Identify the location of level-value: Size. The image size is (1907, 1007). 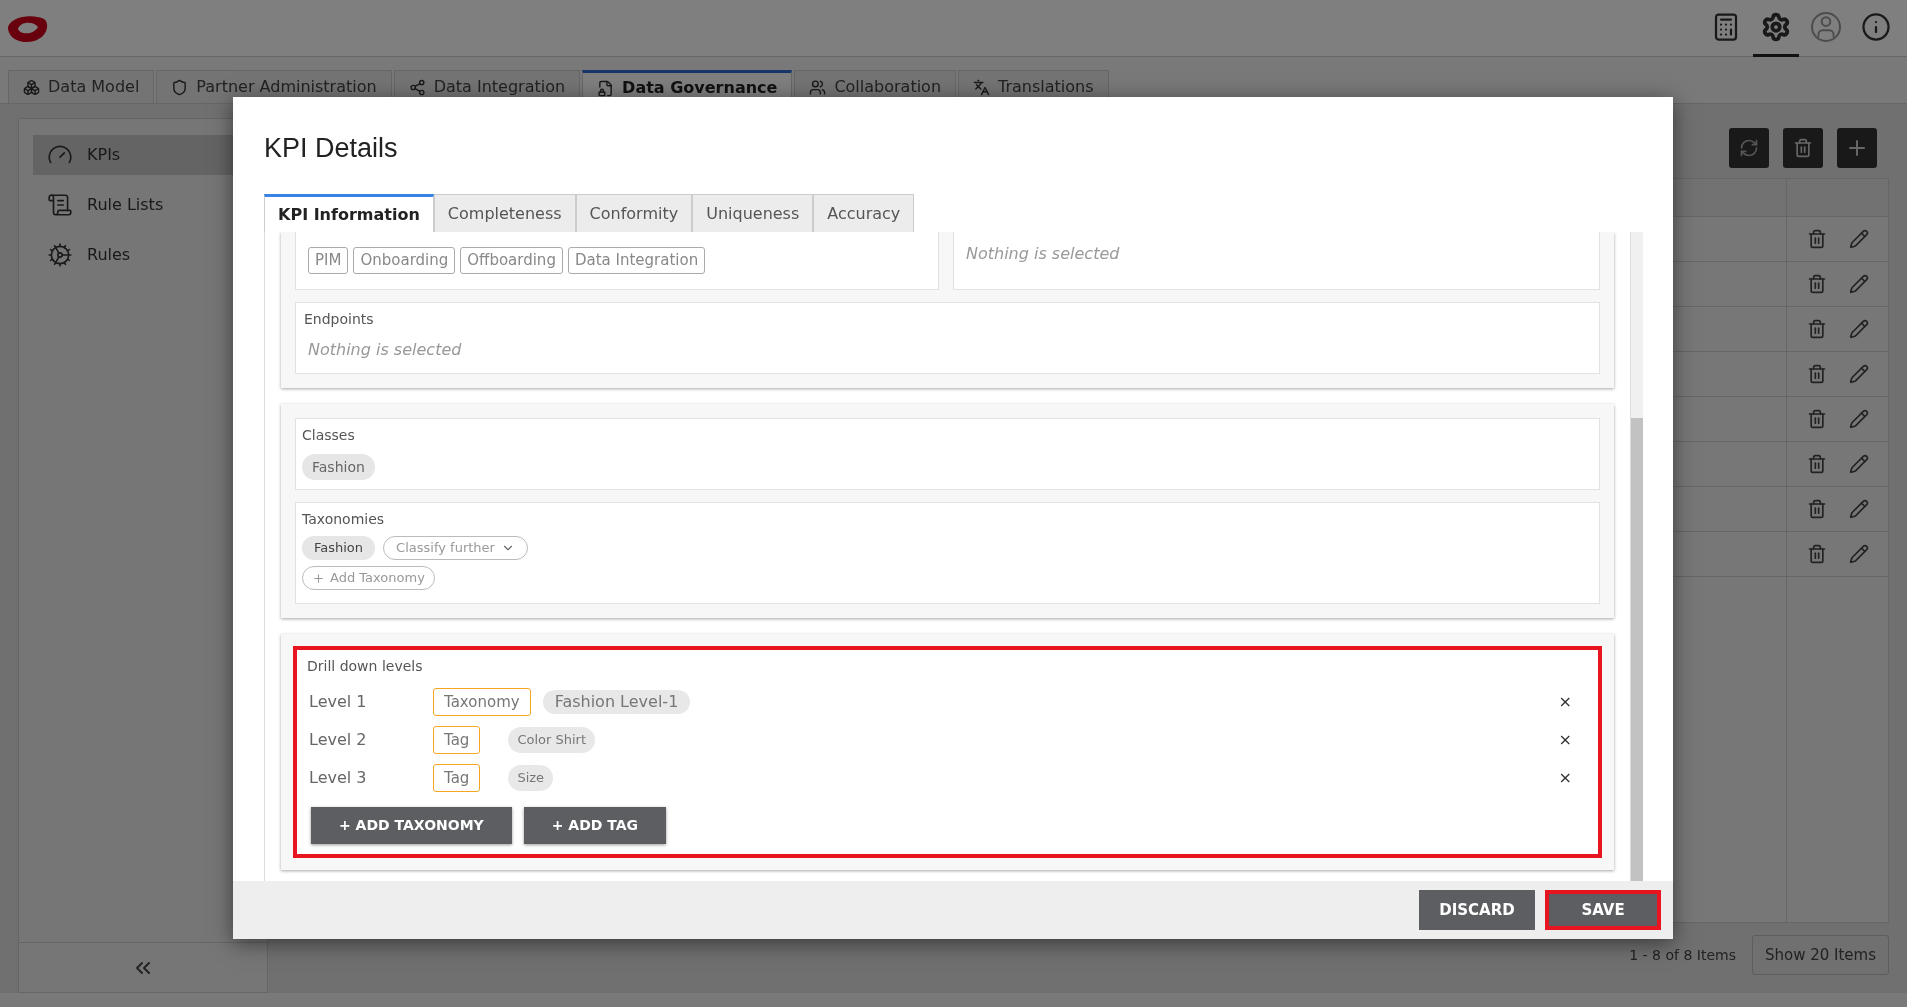
(531, 778).